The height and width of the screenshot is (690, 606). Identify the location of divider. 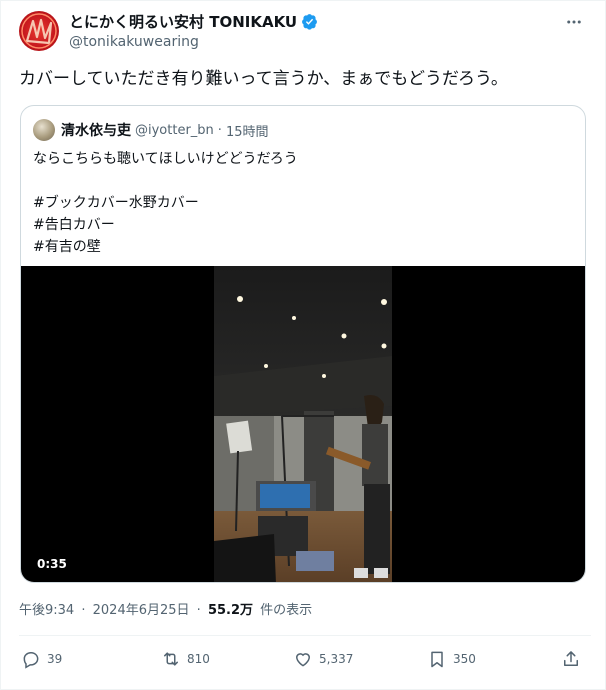
(305, 635).